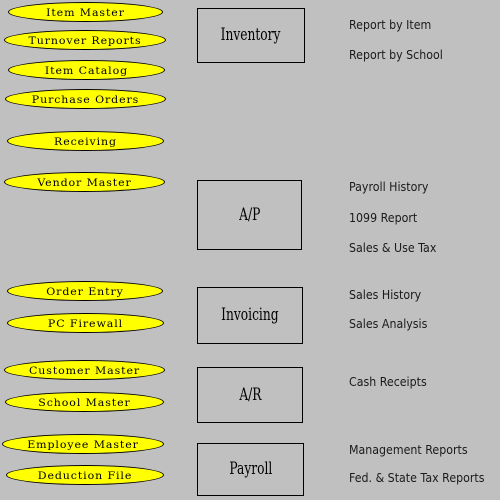  I want to click on module-box-a-r: A/R, so click(250, 395).